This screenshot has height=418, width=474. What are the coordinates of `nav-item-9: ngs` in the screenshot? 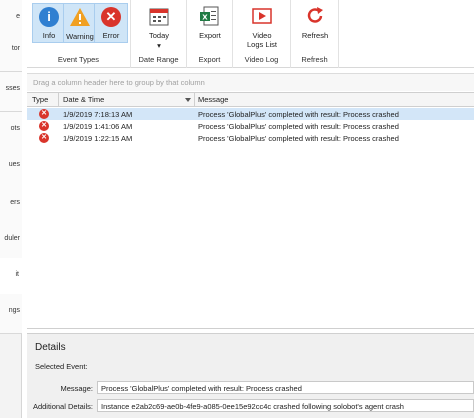 It's located at (11, 314).